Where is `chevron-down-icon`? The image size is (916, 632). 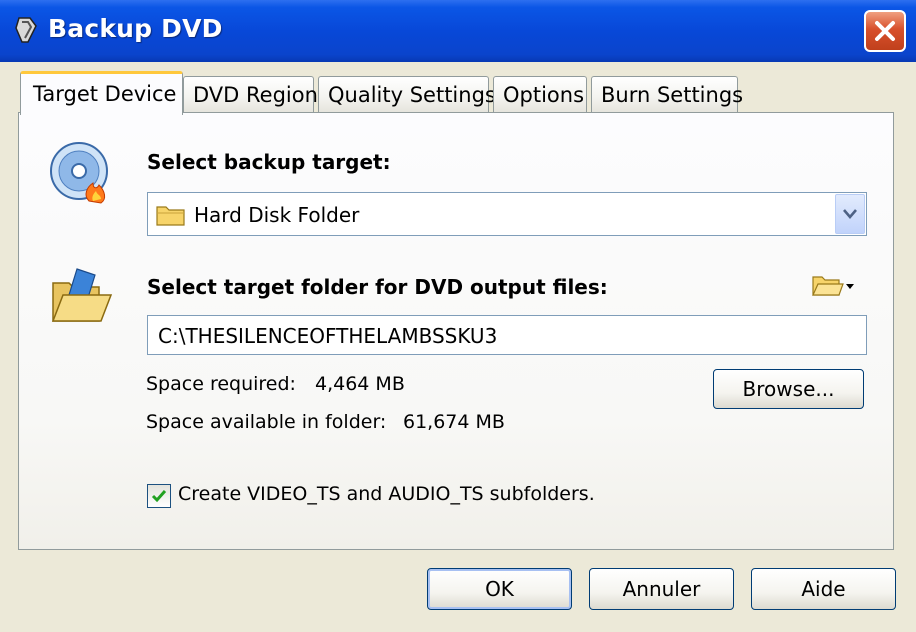
chevron-down-icon is located at coordinates (850, 214).